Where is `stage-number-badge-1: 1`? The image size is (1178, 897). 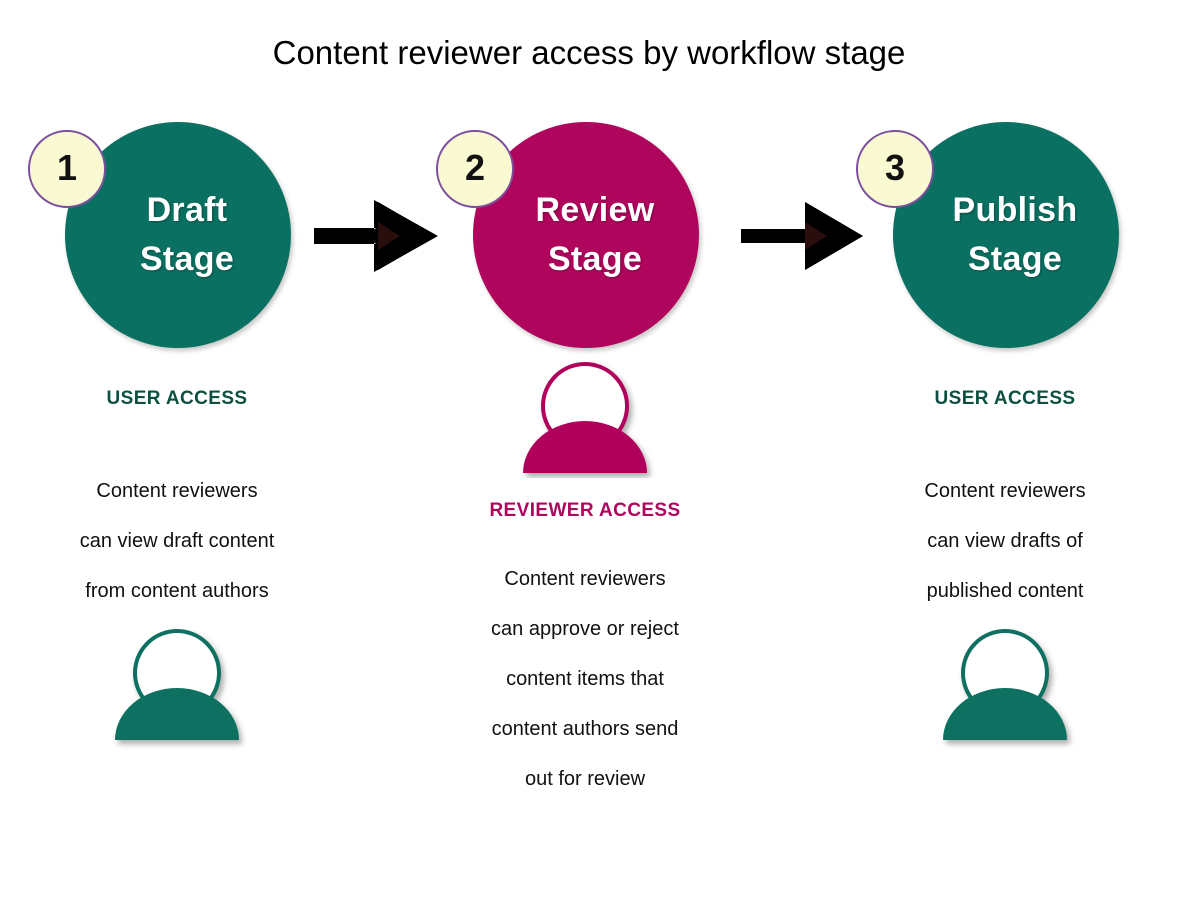 stage-number-badge-1: 1 is located at coordinates (67, 169).